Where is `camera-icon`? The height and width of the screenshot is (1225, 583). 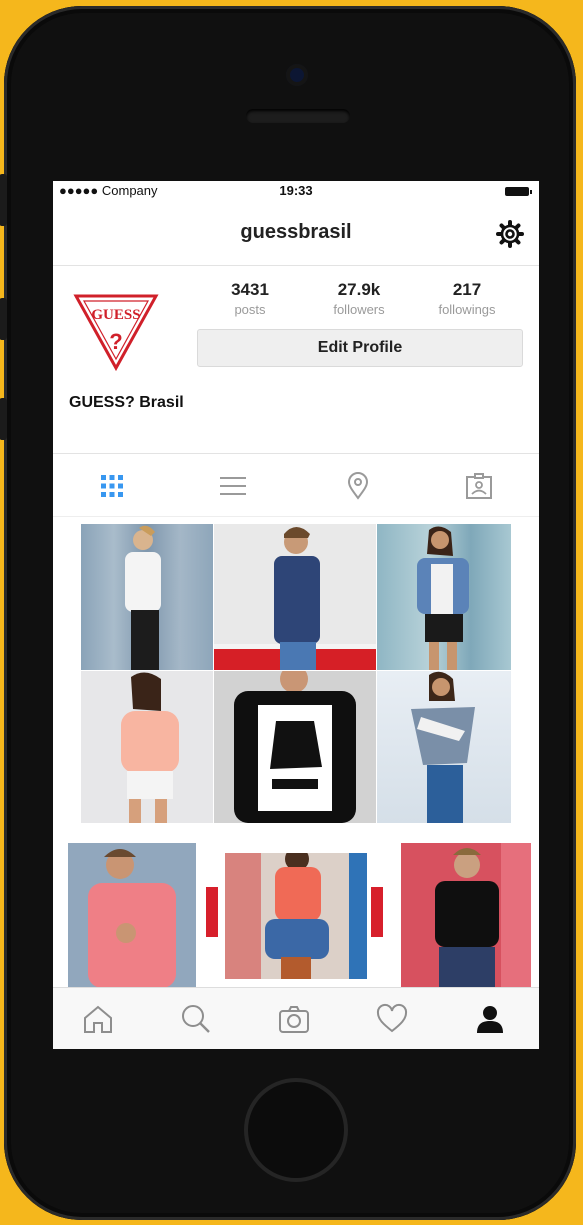 camera-icon is located at coordinates (294, 1019).